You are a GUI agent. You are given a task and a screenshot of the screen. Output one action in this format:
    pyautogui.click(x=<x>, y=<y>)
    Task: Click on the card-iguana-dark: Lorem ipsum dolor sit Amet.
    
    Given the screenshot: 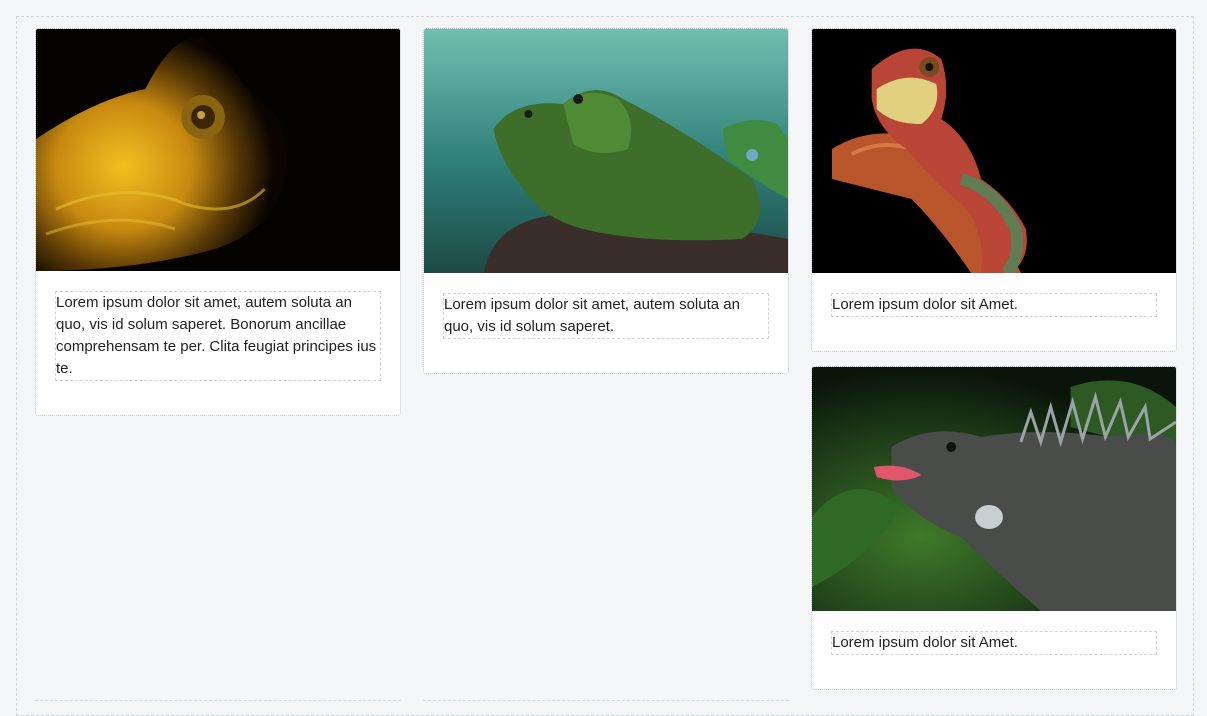 What is the action you would take?
    pyautogui.click(x=994, y=528)
    